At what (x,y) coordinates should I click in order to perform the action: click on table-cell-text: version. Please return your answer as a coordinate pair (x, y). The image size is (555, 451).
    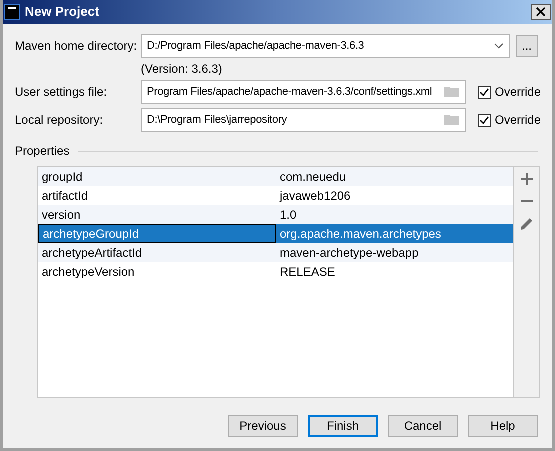
    Looking at the image, I should click on (61, 215).